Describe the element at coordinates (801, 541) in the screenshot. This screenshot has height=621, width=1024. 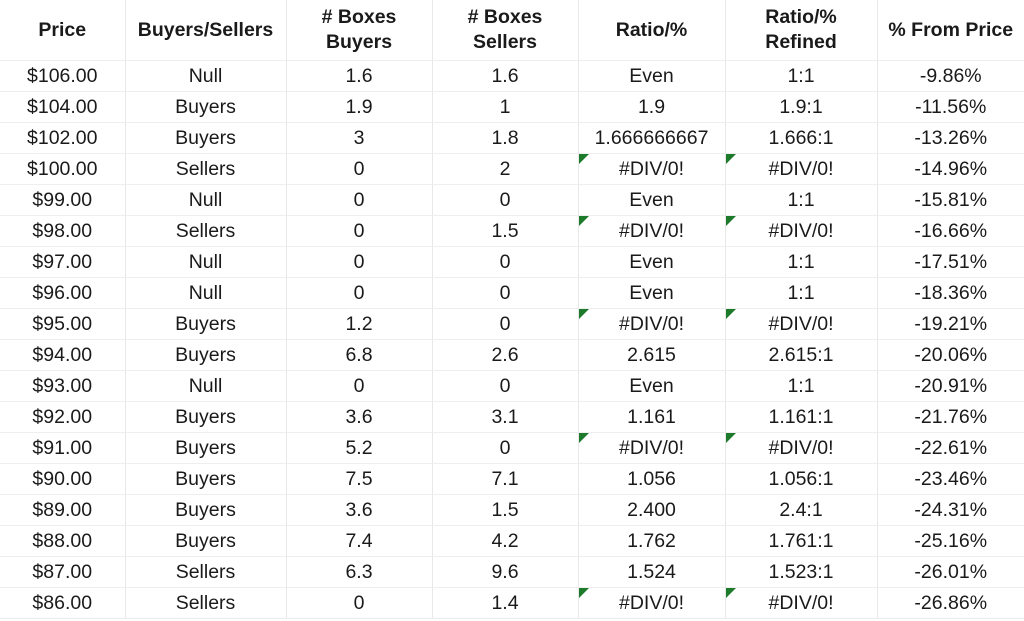
I see `cell-ratio-refined: 1.761:1` at that location.